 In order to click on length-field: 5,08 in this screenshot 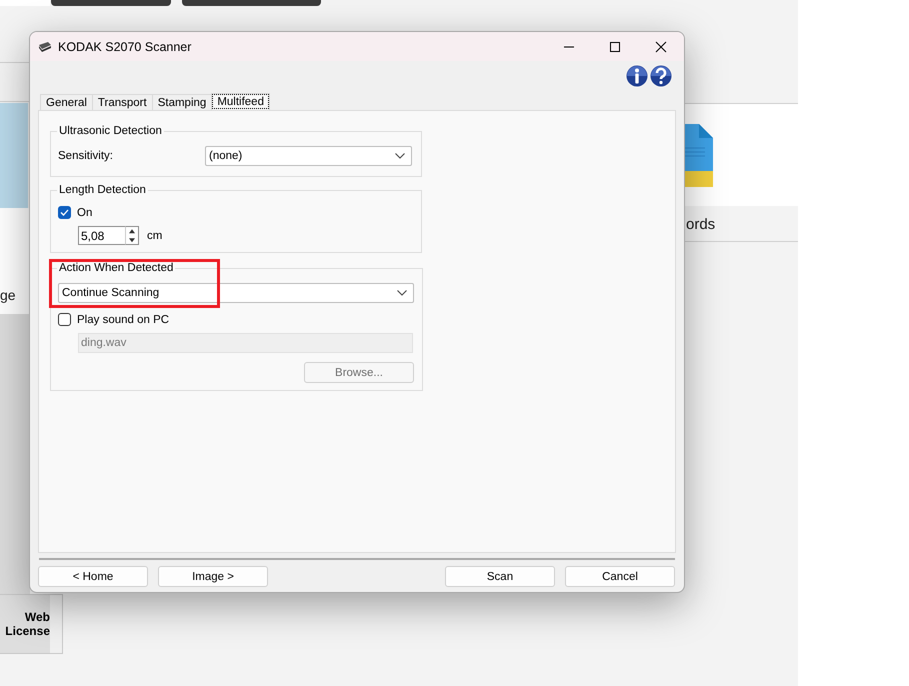, I will do `click(101, 235)`.